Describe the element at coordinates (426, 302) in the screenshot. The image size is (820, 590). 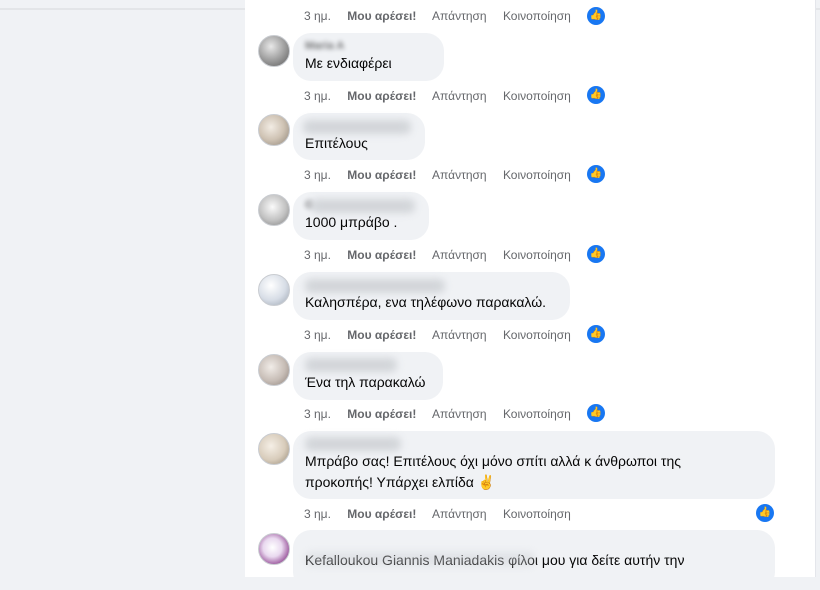
I see `comment-text: Καλησπέρα, ενα τηλέφωνο παρακαλώ.` at that location.